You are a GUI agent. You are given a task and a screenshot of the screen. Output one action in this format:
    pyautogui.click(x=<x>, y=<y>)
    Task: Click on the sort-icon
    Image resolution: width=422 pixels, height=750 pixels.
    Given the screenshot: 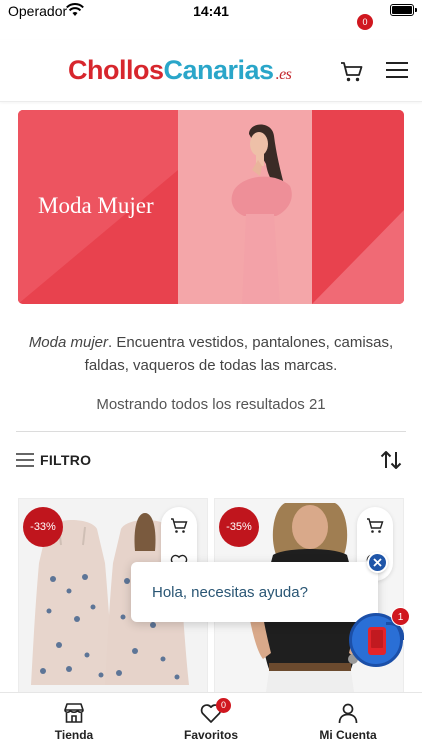 What is the action you would take?
    pyautogui.click(x=391, y=460)
    